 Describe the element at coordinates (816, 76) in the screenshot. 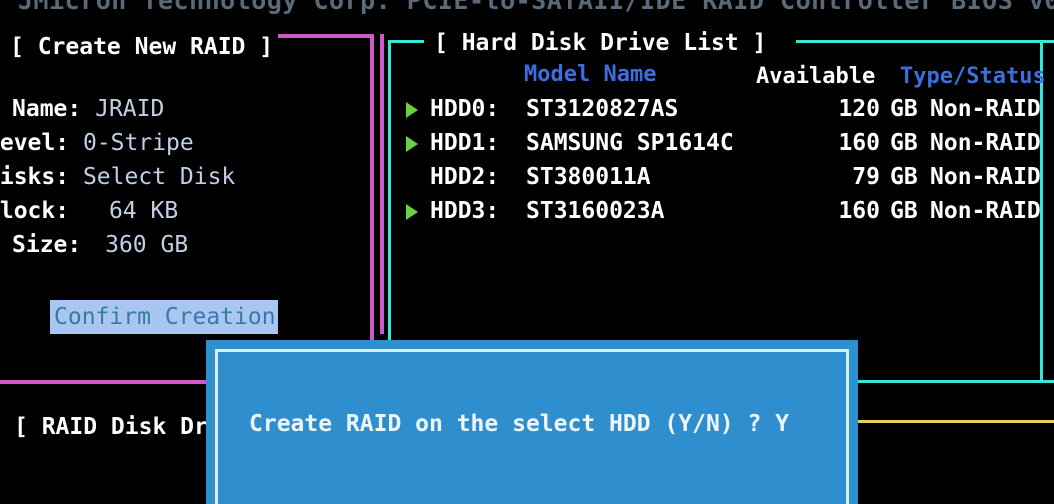

I see `available-header: Available` at that location.